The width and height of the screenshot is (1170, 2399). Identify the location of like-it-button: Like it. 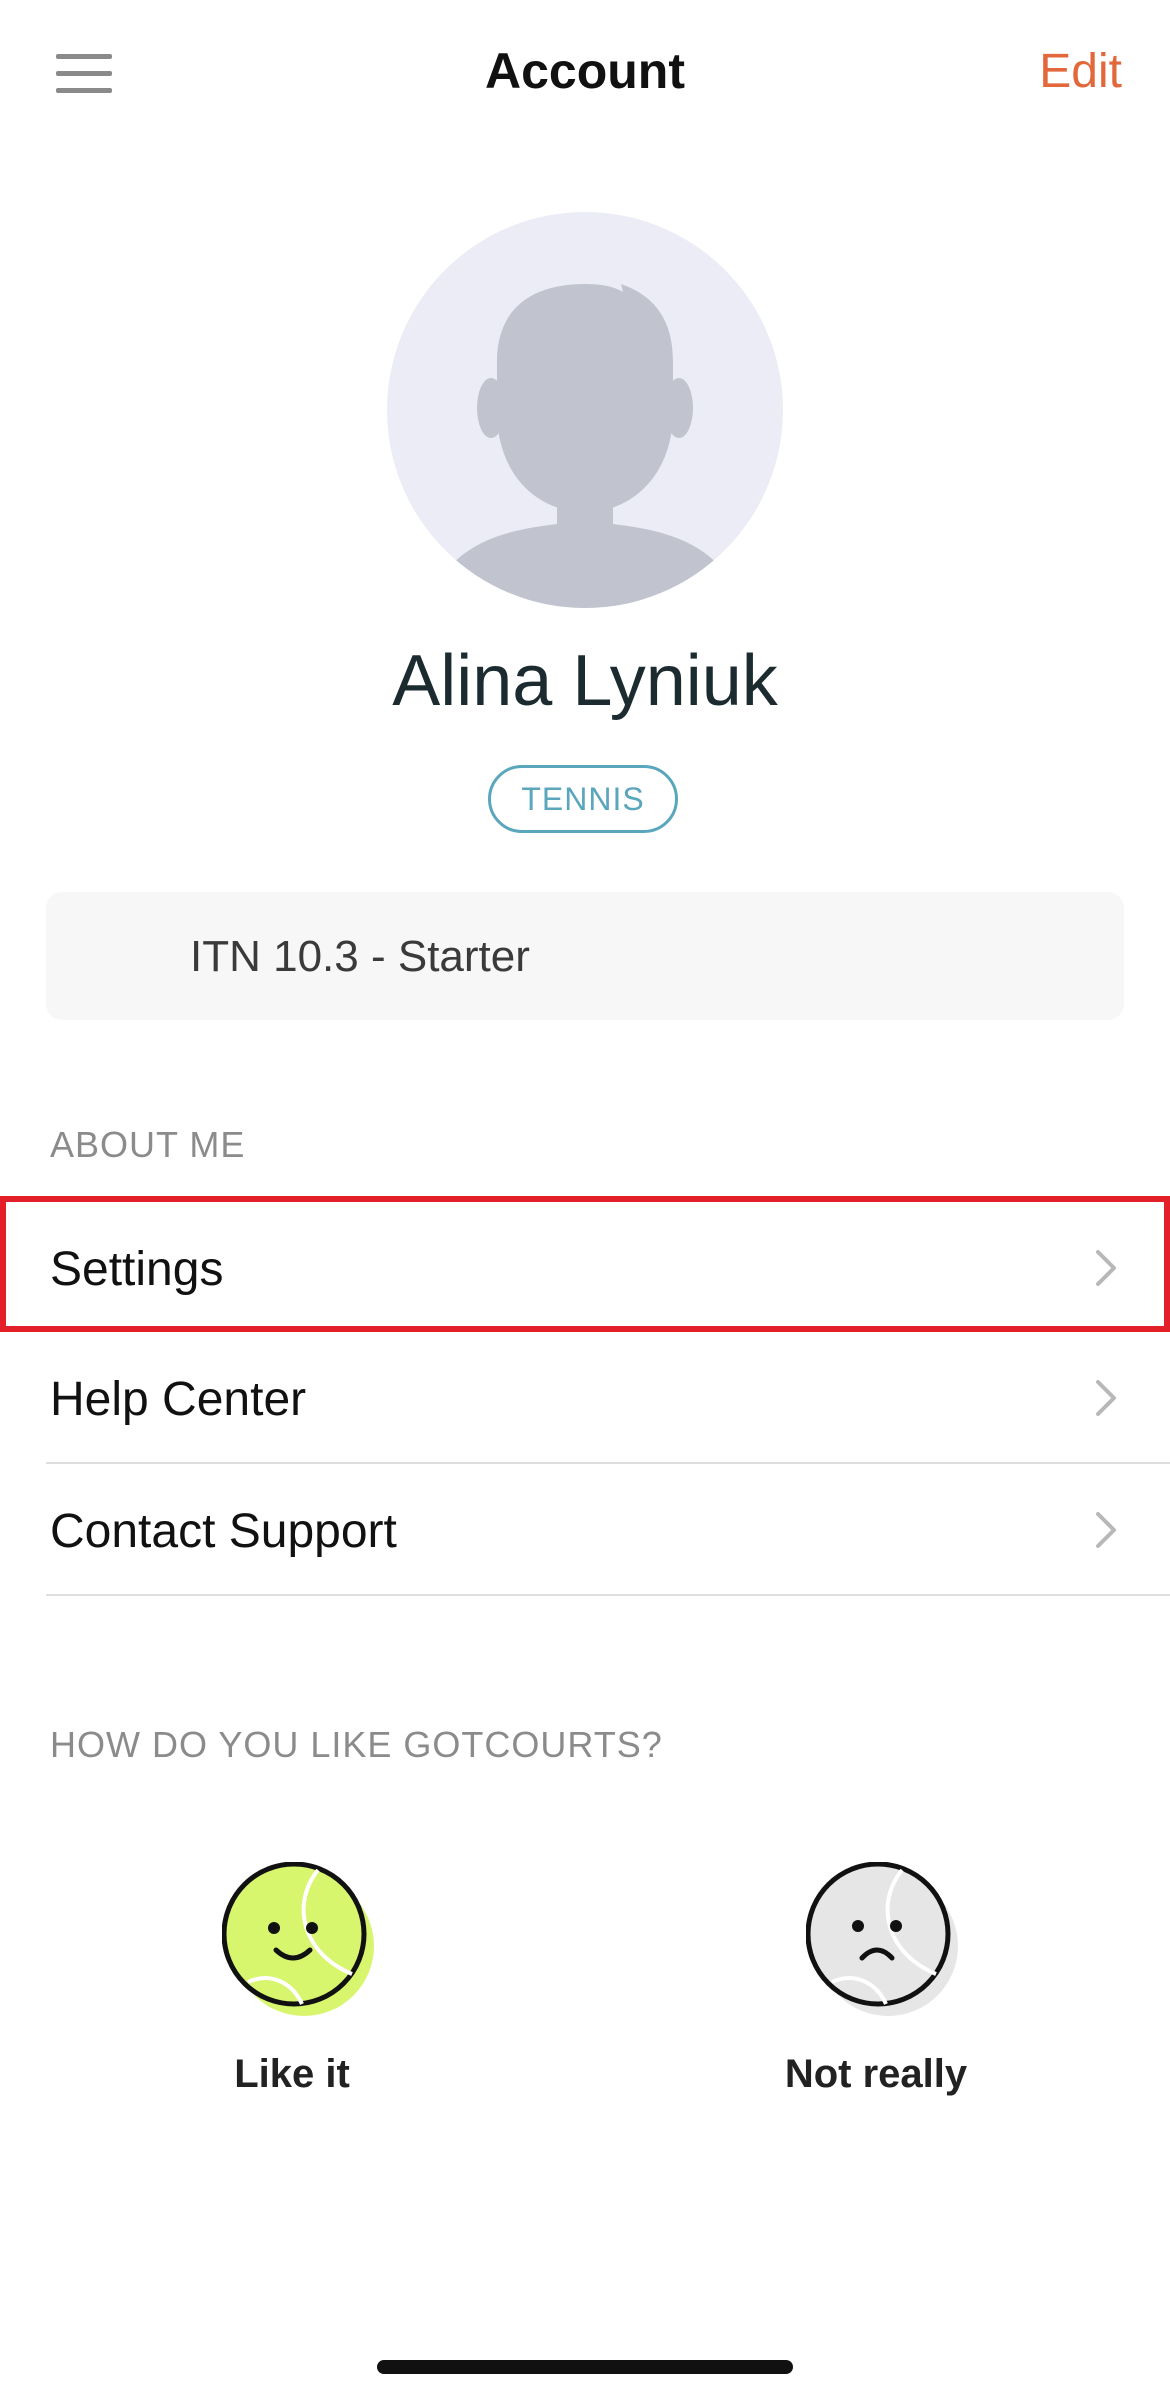
(292, 1992).